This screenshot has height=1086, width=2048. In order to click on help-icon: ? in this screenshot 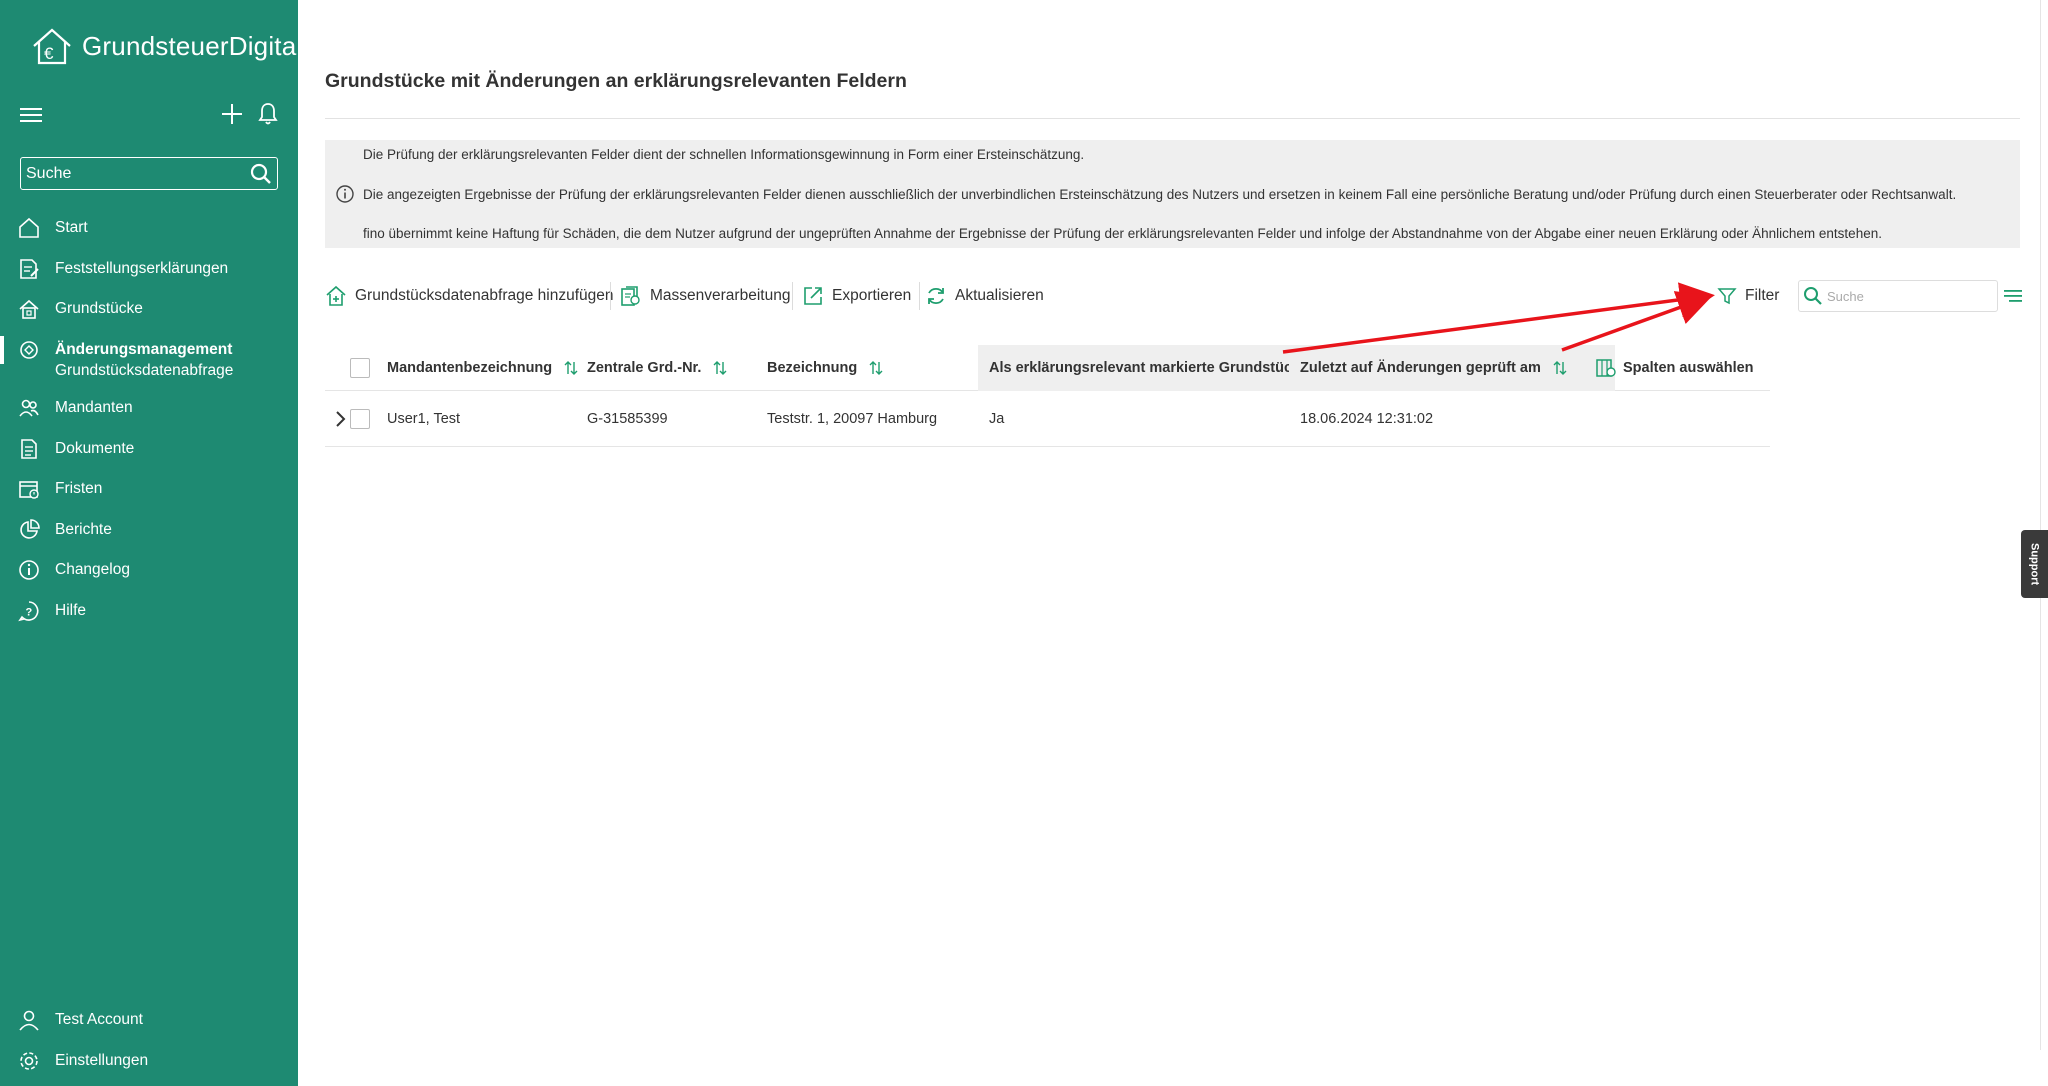, I will do `click(28, 610)`.